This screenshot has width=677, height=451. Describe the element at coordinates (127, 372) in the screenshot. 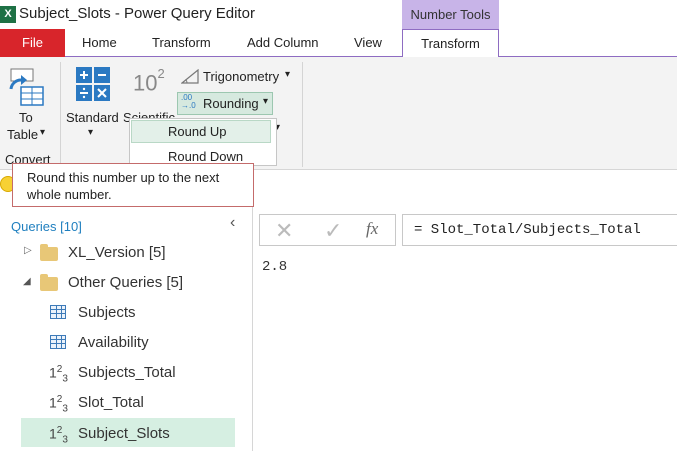

I see `query-subjects-total: Subjects_Total` at that location.